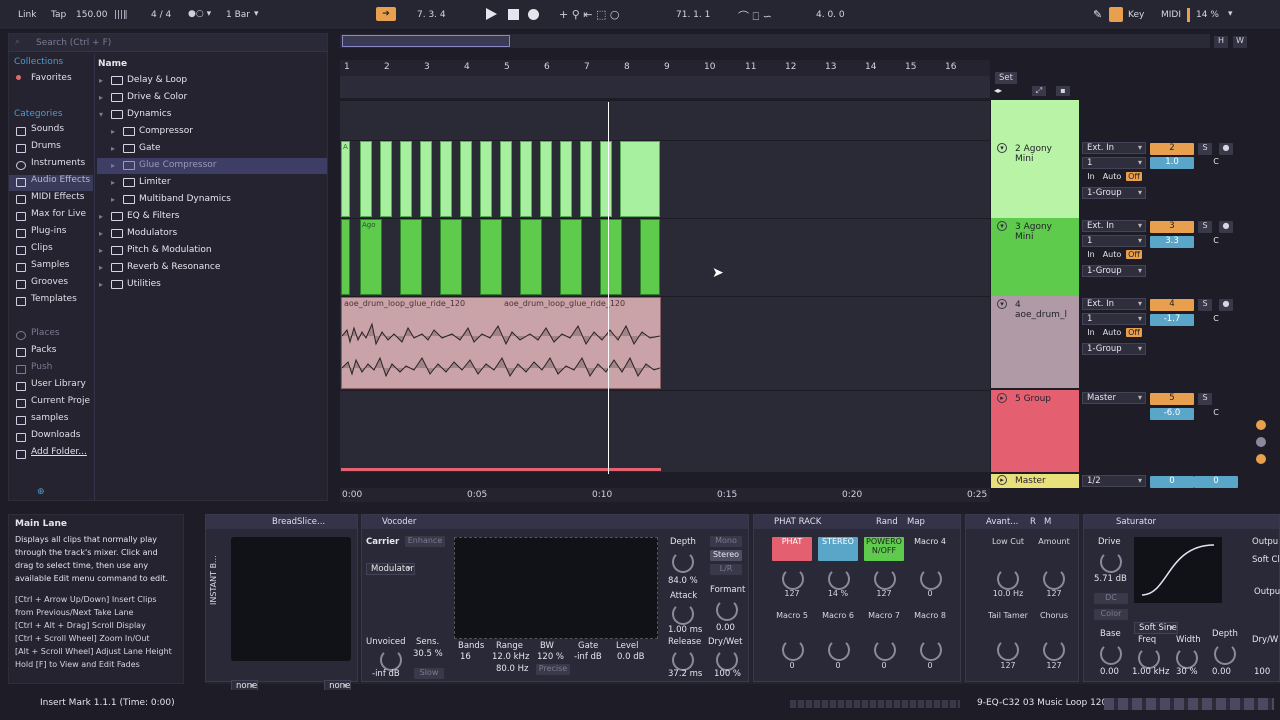  What do you see at coordinates (391, 660) in the screenshot?
I see `vocoder-unvoiced-knob` at bounding box center [391, 660].